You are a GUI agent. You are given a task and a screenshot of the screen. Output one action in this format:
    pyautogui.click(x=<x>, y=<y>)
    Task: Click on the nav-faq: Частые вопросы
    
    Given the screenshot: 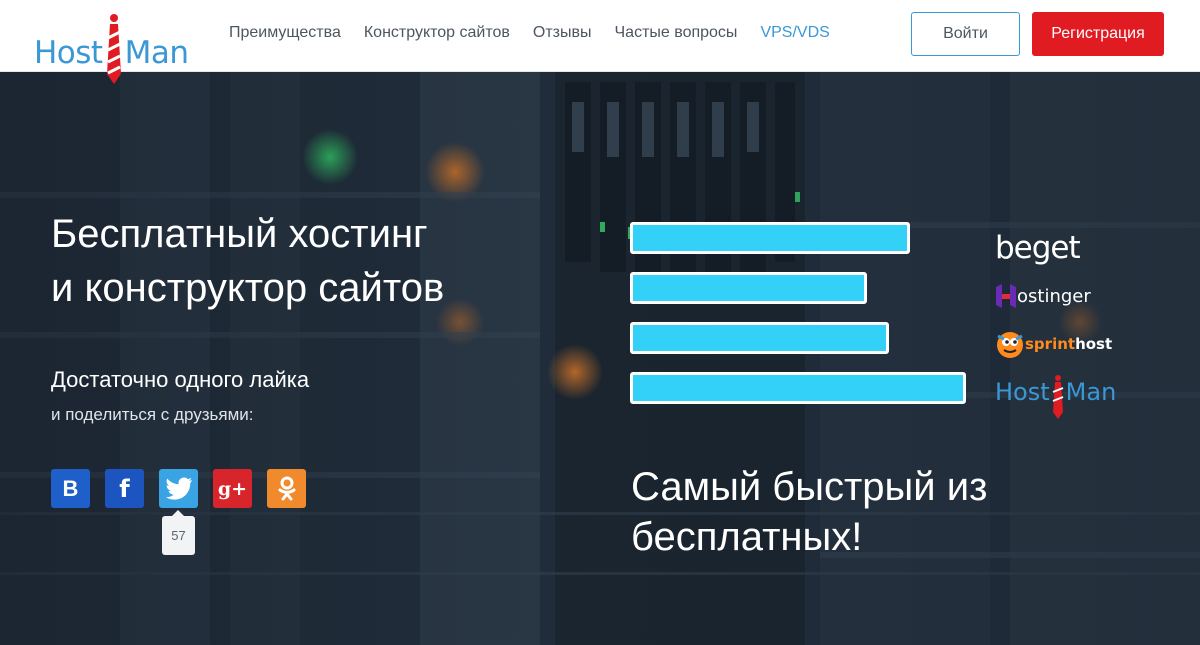 What is the action you would take?
    pyautogui.click(x=676, y=33)
    